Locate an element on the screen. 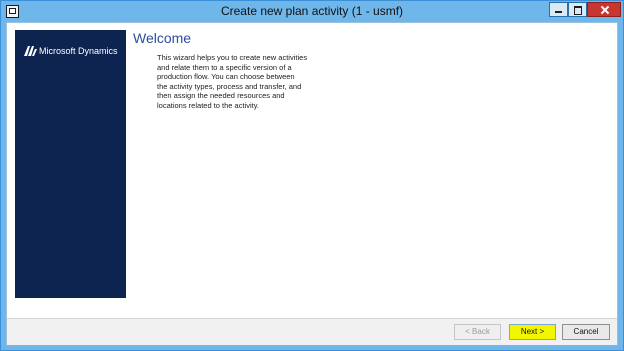 The width and height of the screenshot is (624, 351). page-title: Welcome is located at coordinates (162, 38).